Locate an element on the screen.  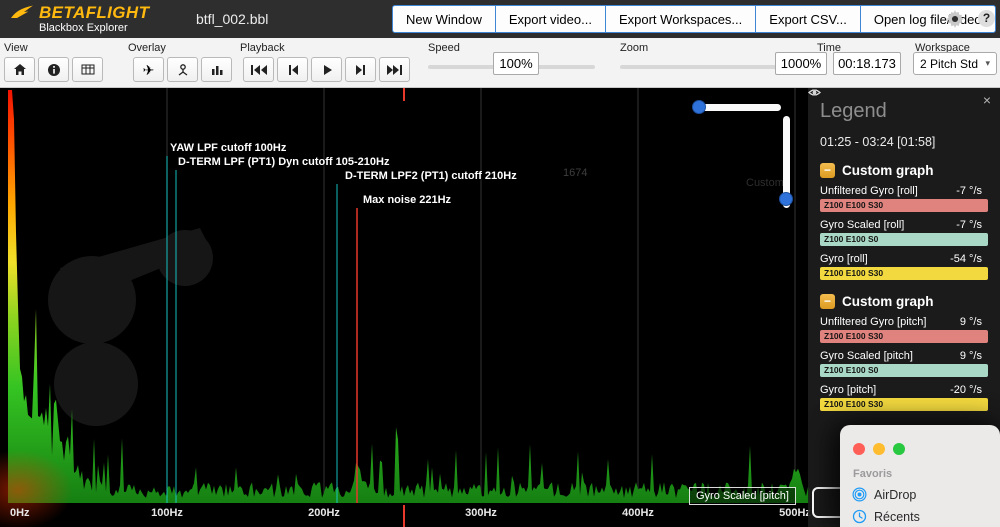
play-icon is located at coordinates (327, 69).